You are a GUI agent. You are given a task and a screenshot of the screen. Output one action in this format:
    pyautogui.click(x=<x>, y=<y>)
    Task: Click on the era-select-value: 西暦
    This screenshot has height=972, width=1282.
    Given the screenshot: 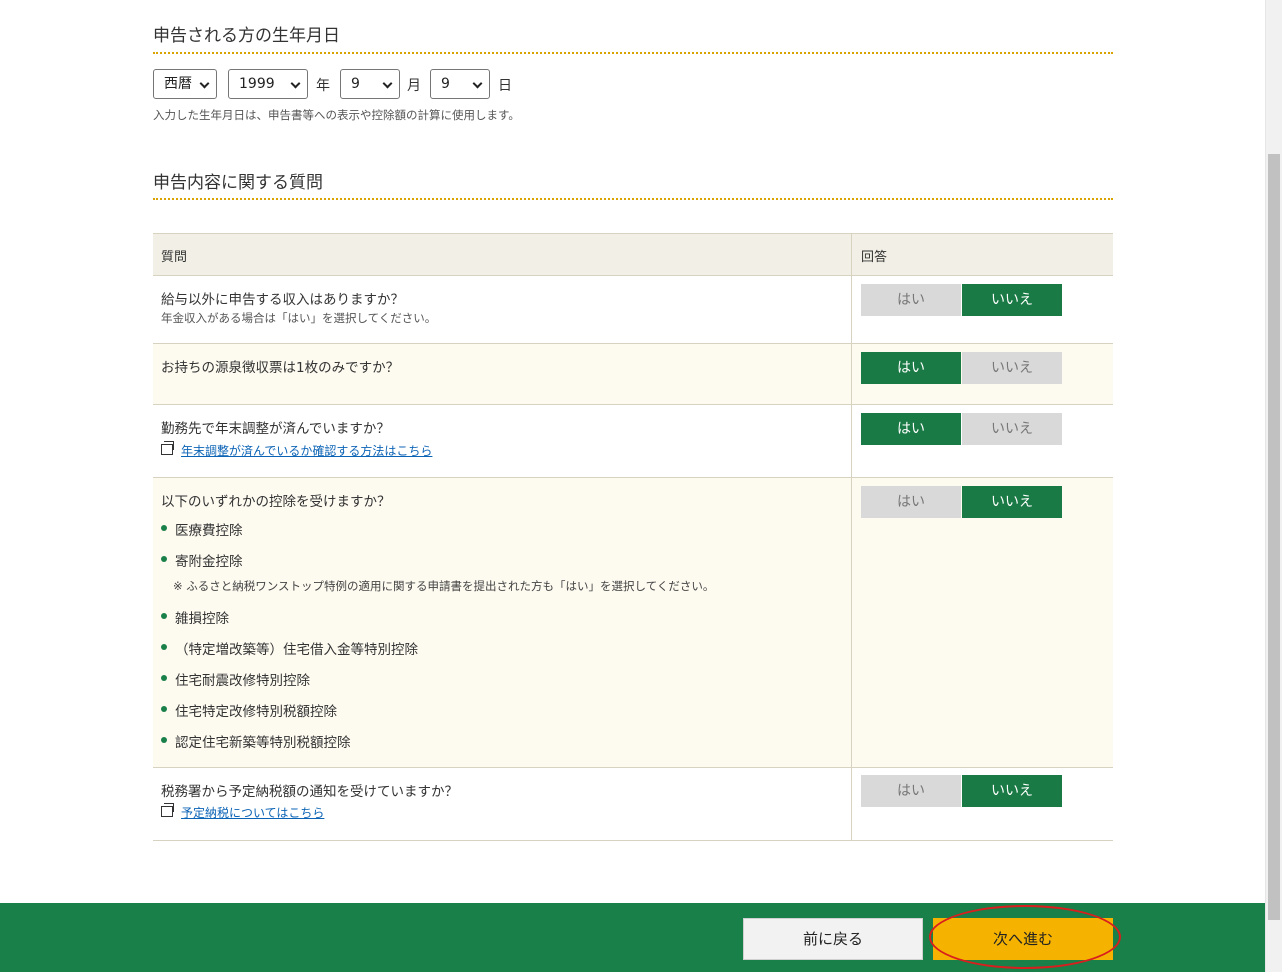 What is the action you would take?
    pyautogui.click(x=178, y=84)
    